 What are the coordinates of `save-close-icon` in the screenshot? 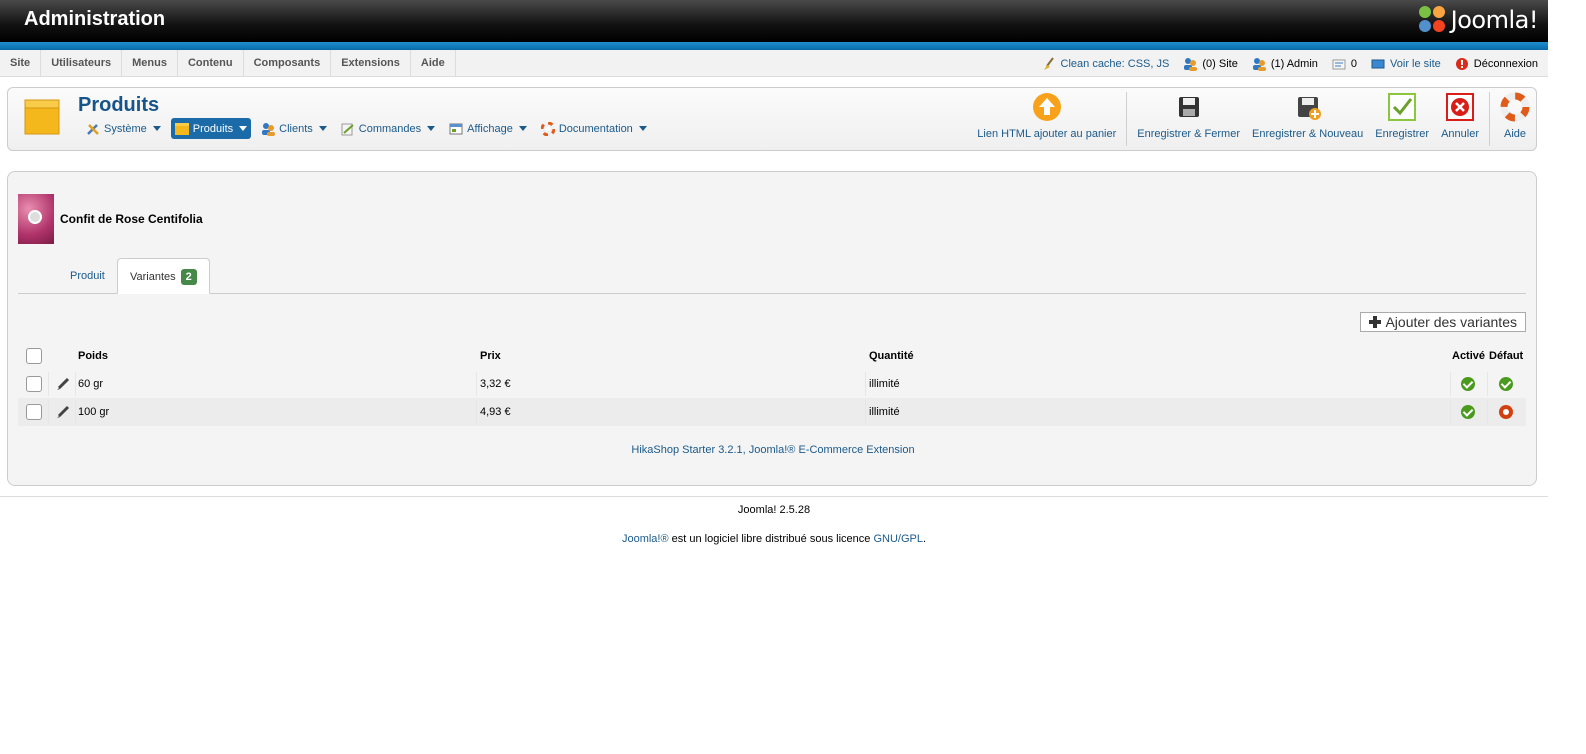 It's located at (1189, 107).